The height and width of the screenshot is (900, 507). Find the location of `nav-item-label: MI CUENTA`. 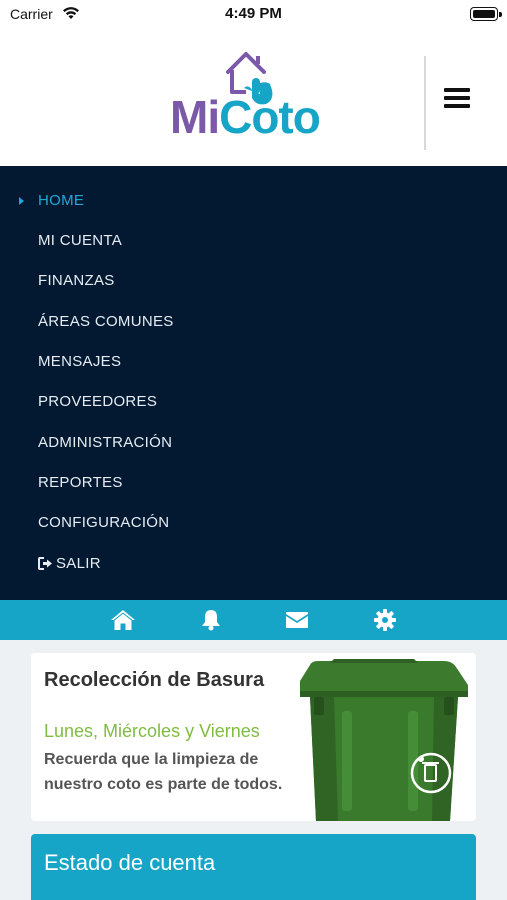

nav-item-label: MI CUENTA is located at coordinates (80, 240).